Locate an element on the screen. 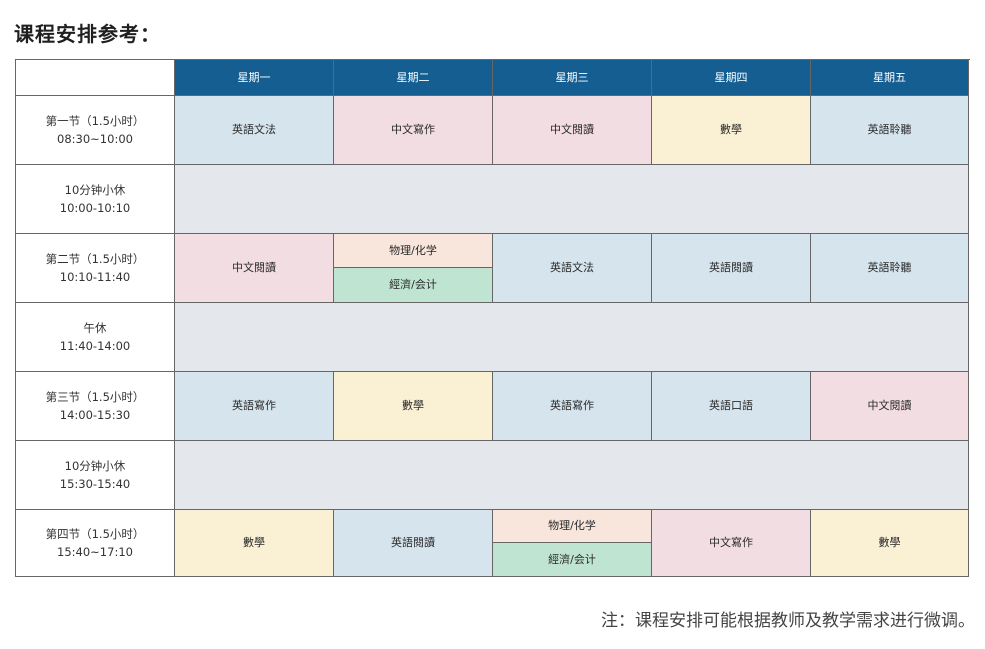 Image resolution: width=985 pixels, height=649 pixels. header-thursday: 星期四 is located at coordinates (731, 78).